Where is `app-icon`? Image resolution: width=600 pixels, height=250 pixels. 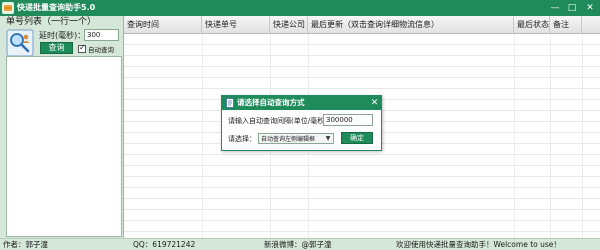
app-icon is located at coordinates (8, 8).